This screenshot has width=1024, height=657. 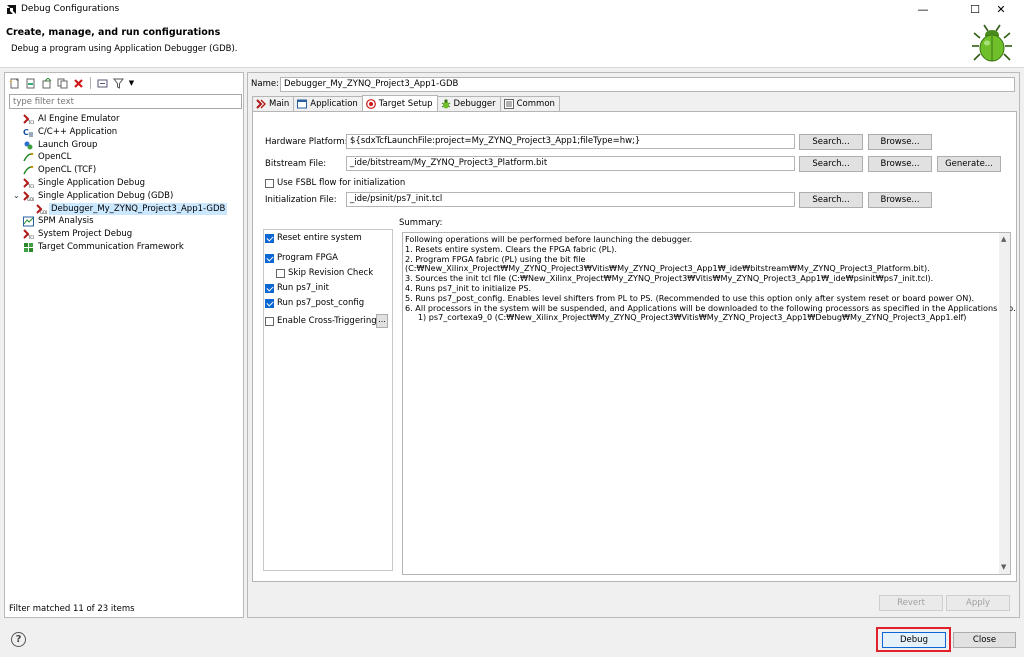 What do you see at coordinates (261, 104) in the screenshot?
I see `main-icon` at bounding box center [261, 104].